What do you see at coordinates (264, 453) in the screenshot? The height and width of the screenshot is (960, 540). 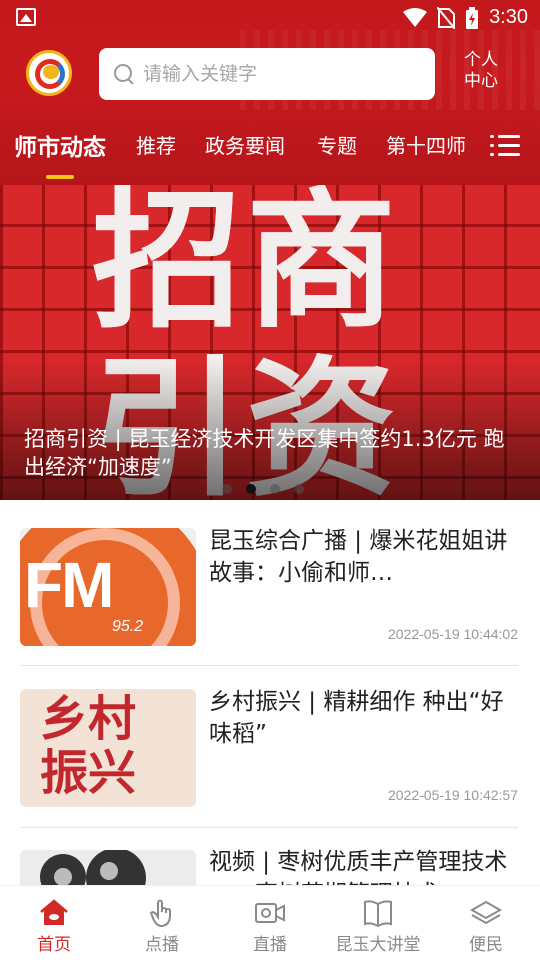 I see `banner-caption: 招商引资 | 昆玉经济技术开发区集中签约1.3亿元 跑出经济“加速度”` at bounding box center [264, 453].